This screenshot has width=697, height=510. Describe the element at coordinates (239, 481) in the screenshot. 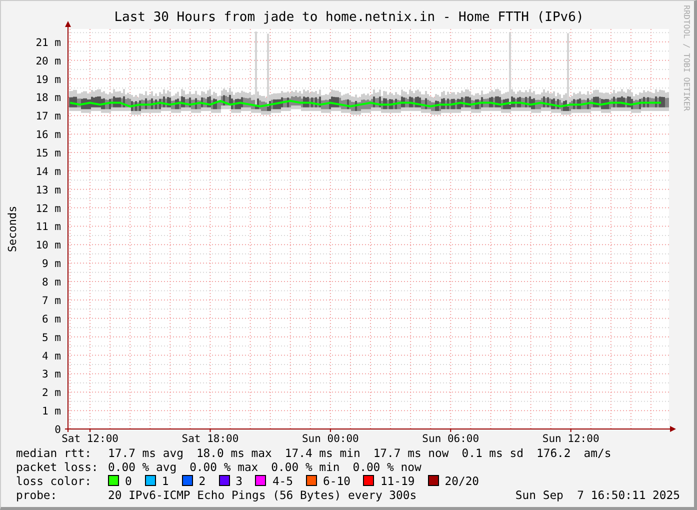

I see `legend-value: 3` at that location.